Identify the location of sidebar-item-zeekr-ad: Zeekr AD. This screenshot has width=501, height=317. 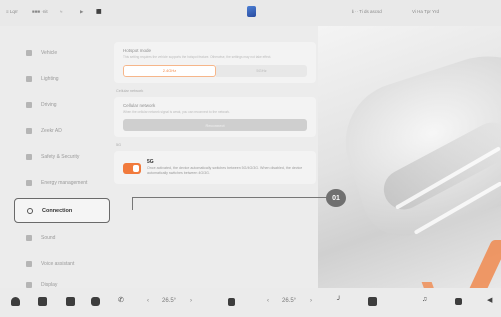
(62, 131).